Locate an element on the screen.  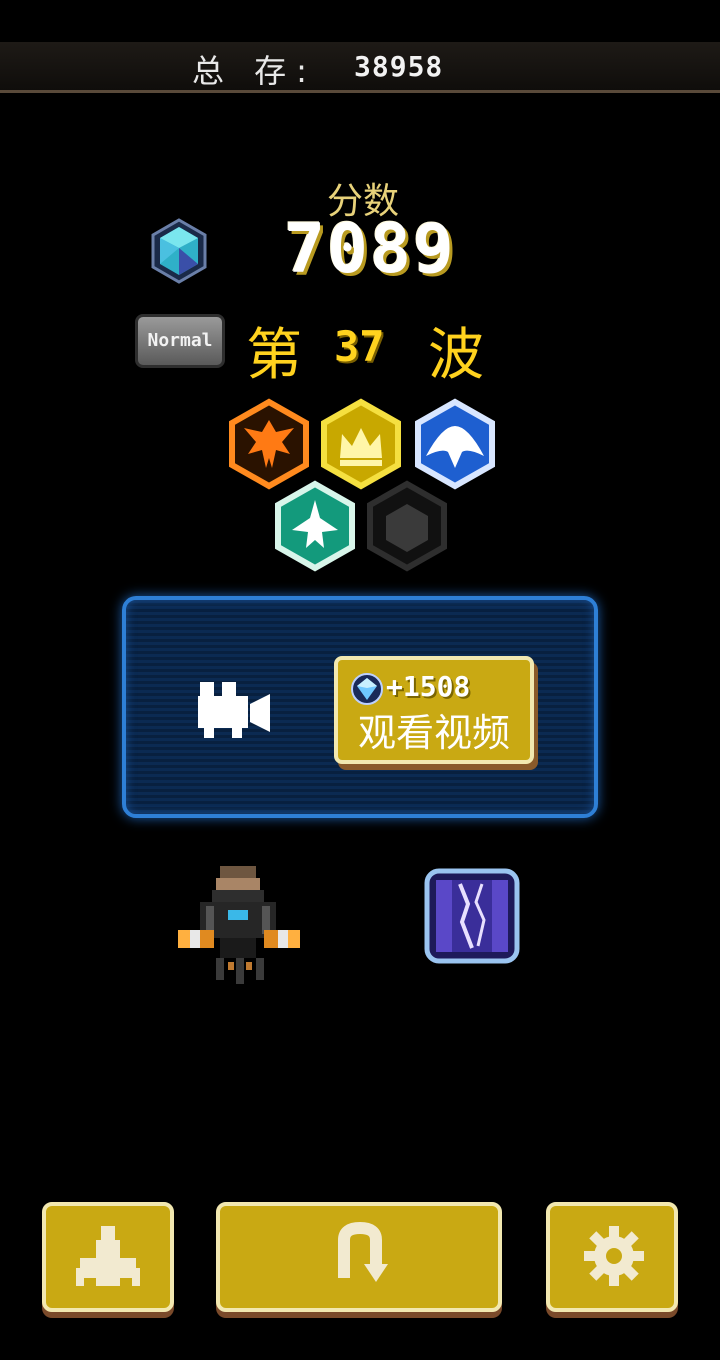
total-value: 38958 is located at coordinates (399, 66).